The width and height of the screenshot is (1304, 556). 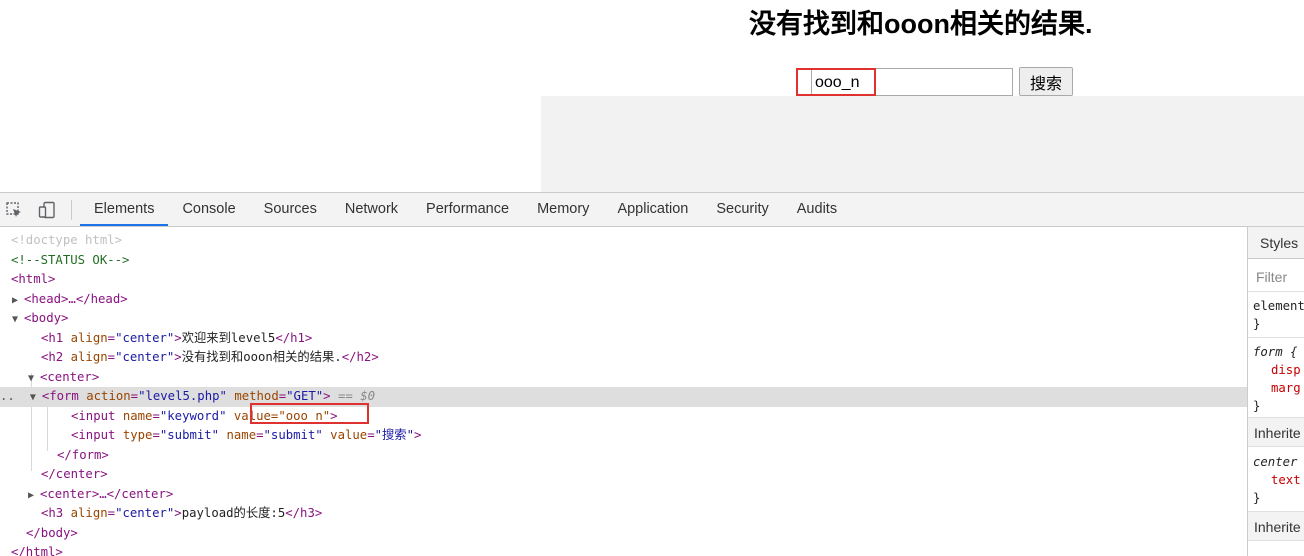 What do you see at coordinates (1277, 379) in the screenshot?
I see `style-rule-form: form { disp marg }` at bounding box center [1277, 379].